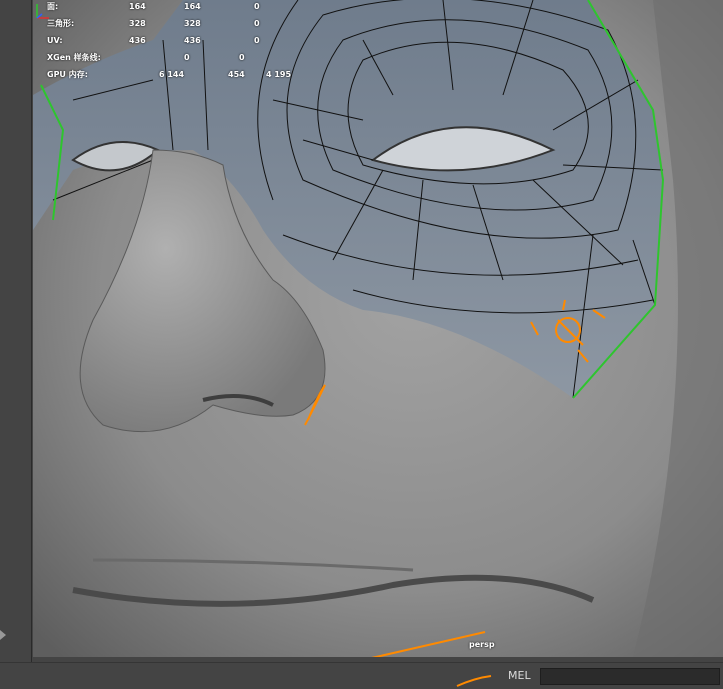 This screenshot has height=689, width=723. I want to click on left-toolbar, so click(16, 331).